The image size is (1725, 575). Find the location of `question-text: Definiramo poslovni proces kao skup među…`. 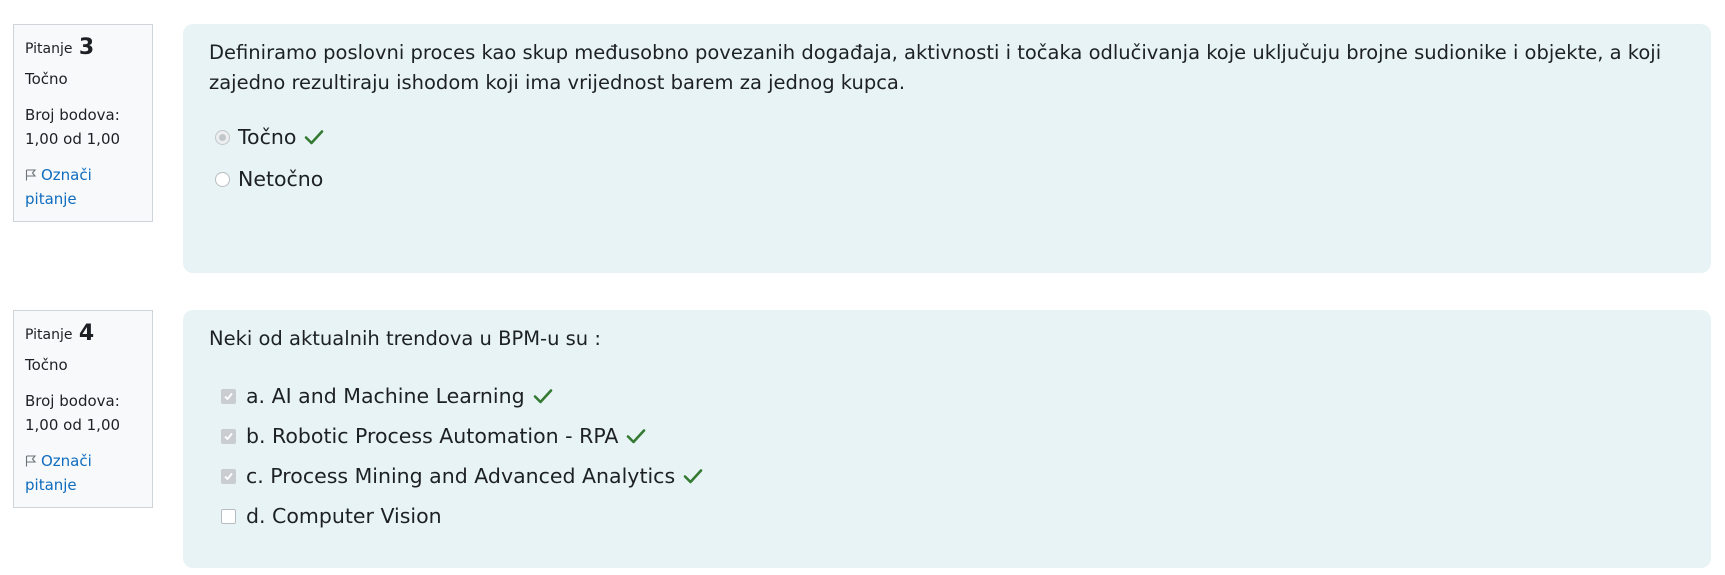

question-text: Definiramo poslovni proces kao skup među… is located at coordinates (935, 67).